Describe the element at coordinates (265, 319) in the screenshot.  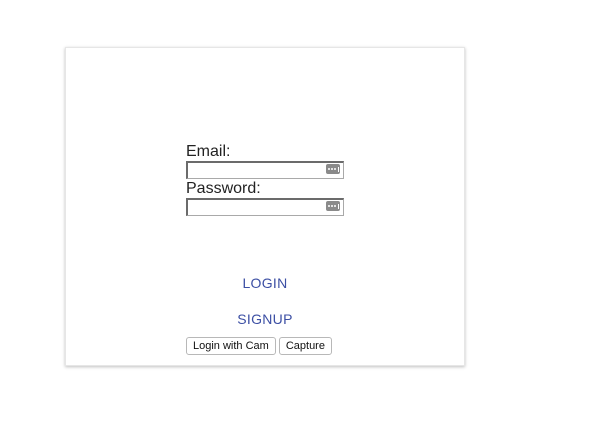
I see `signup-button: SIGNUP` at that location.